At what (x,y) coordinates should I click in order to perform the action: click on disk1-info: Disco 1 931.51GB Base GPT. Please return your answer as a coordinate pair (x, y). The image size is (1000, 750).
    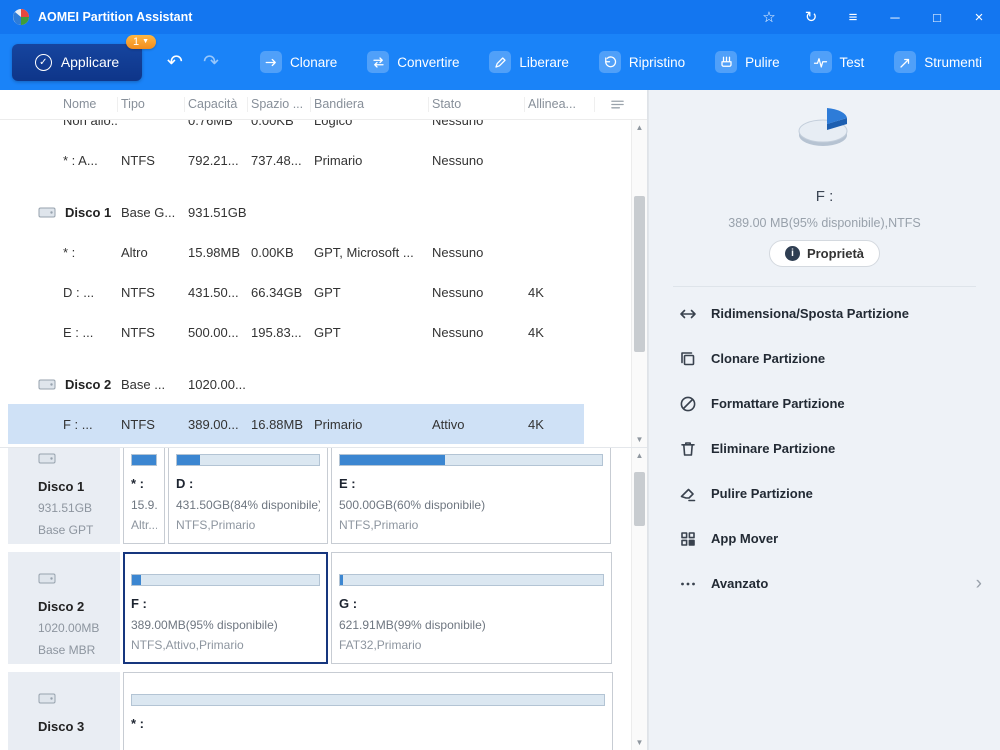
    Looking at the image, I should click on (64, 496).